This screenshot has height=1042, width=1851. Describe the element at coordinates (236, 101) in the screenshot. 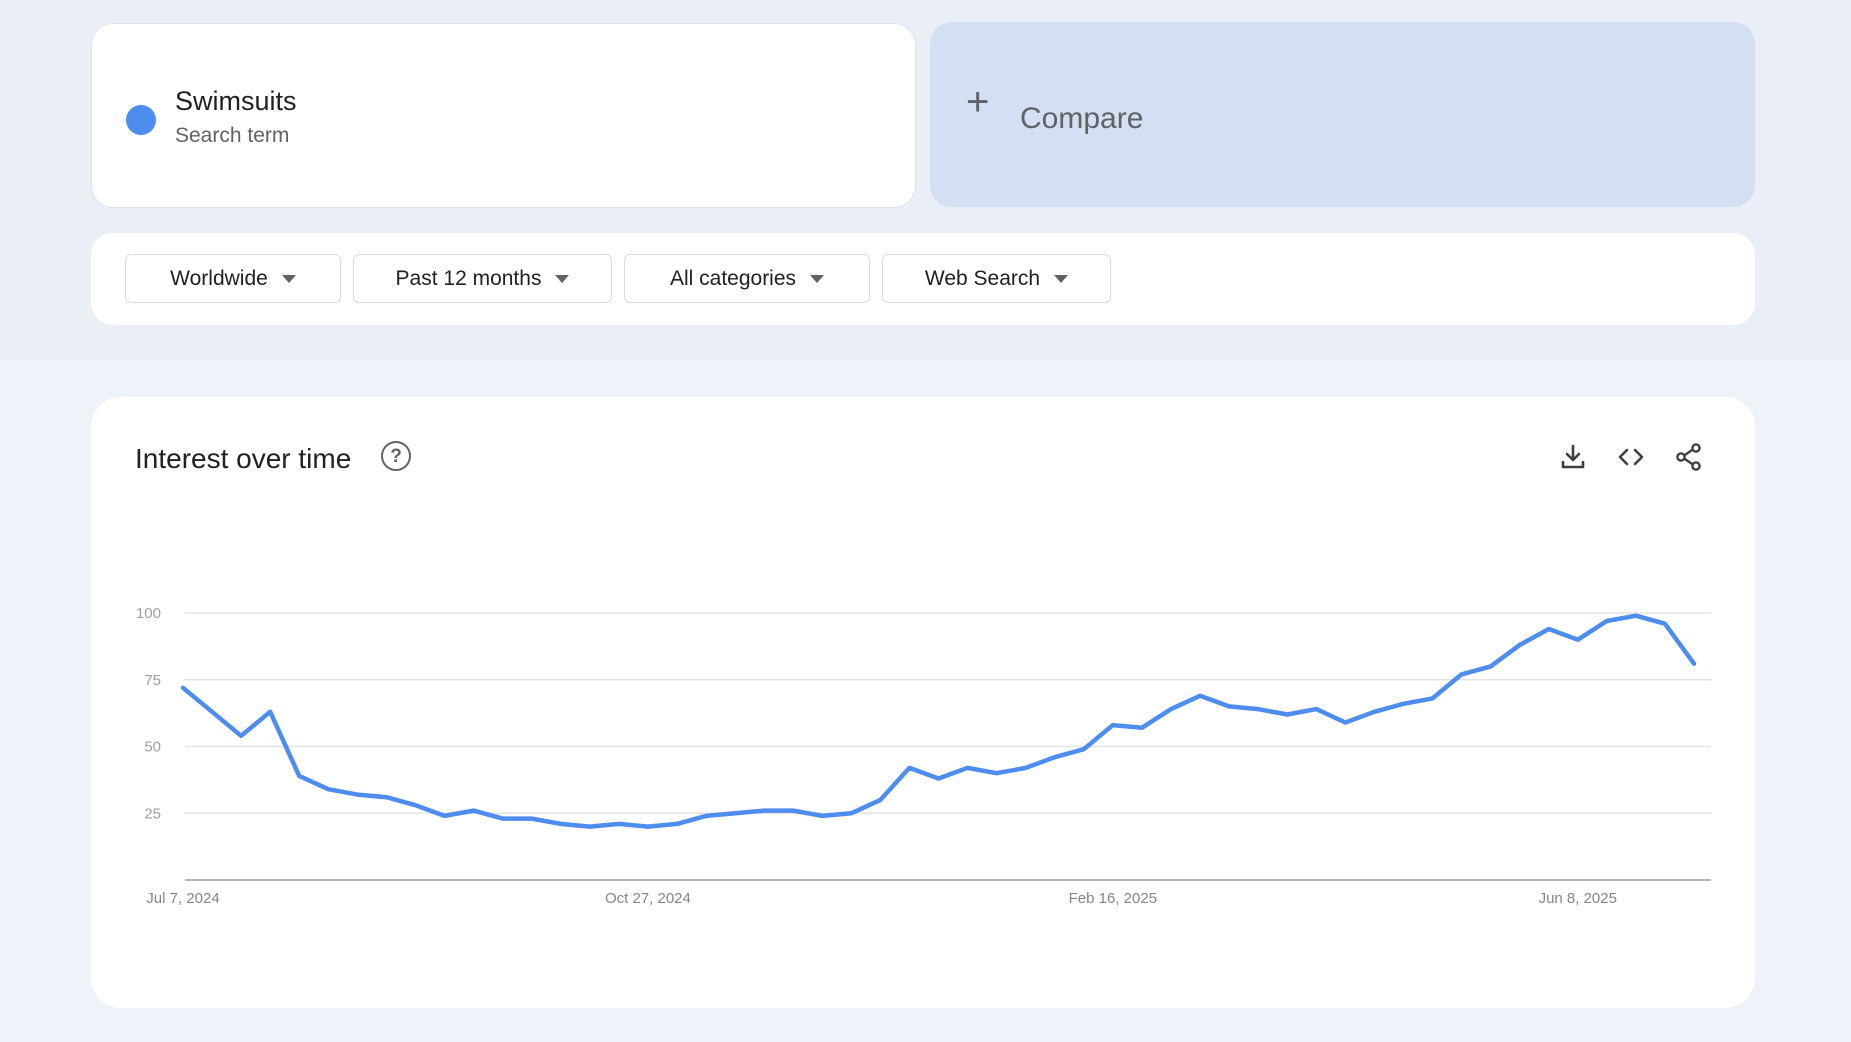

I see `search-term-name: Swimsuits` at that location.